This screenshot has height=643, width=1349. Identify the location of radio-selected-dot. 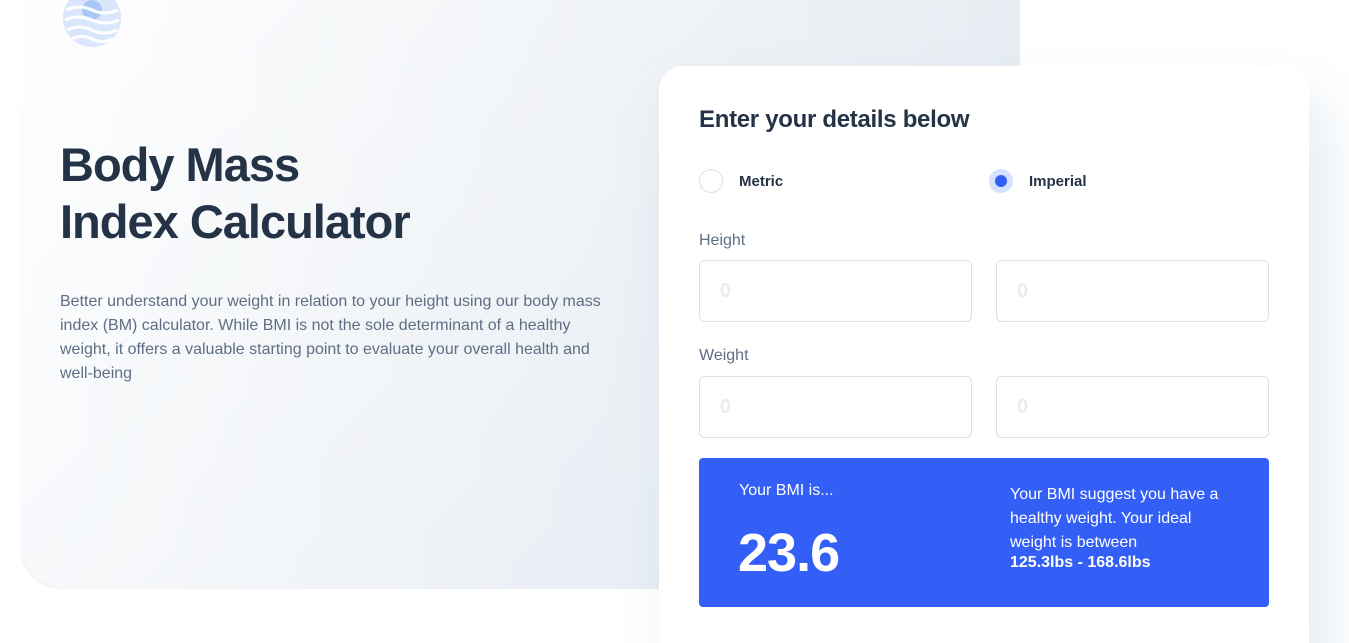
(1001, 181).